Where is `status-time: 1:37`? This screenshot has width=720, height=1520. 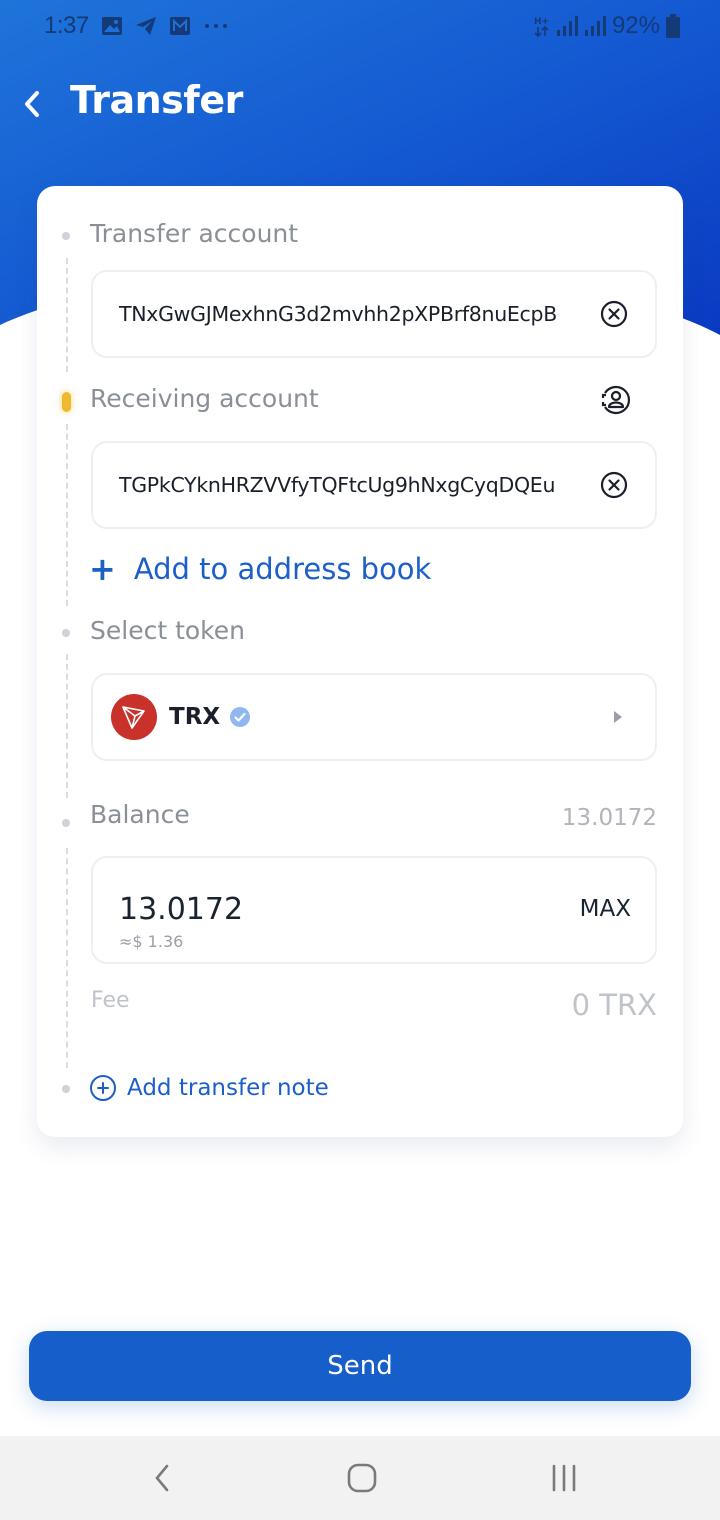
status-time: 1:37 is located at coordinates (66, 25).